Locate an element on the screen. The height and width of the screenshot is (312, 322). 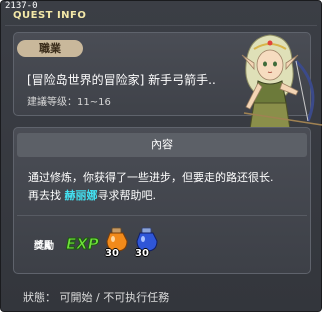
description-prefix: 再去找 is located at coordinates (46, 195).